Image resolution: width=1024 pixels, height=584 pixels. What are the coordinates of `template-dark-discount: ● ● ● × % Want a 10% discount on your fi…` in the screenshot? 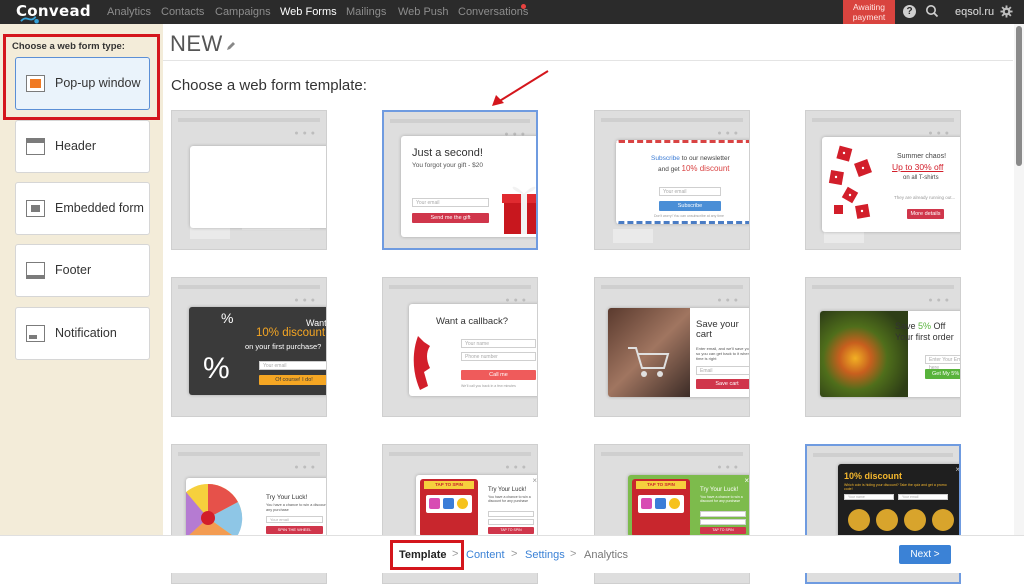 It's located at (249, 347).